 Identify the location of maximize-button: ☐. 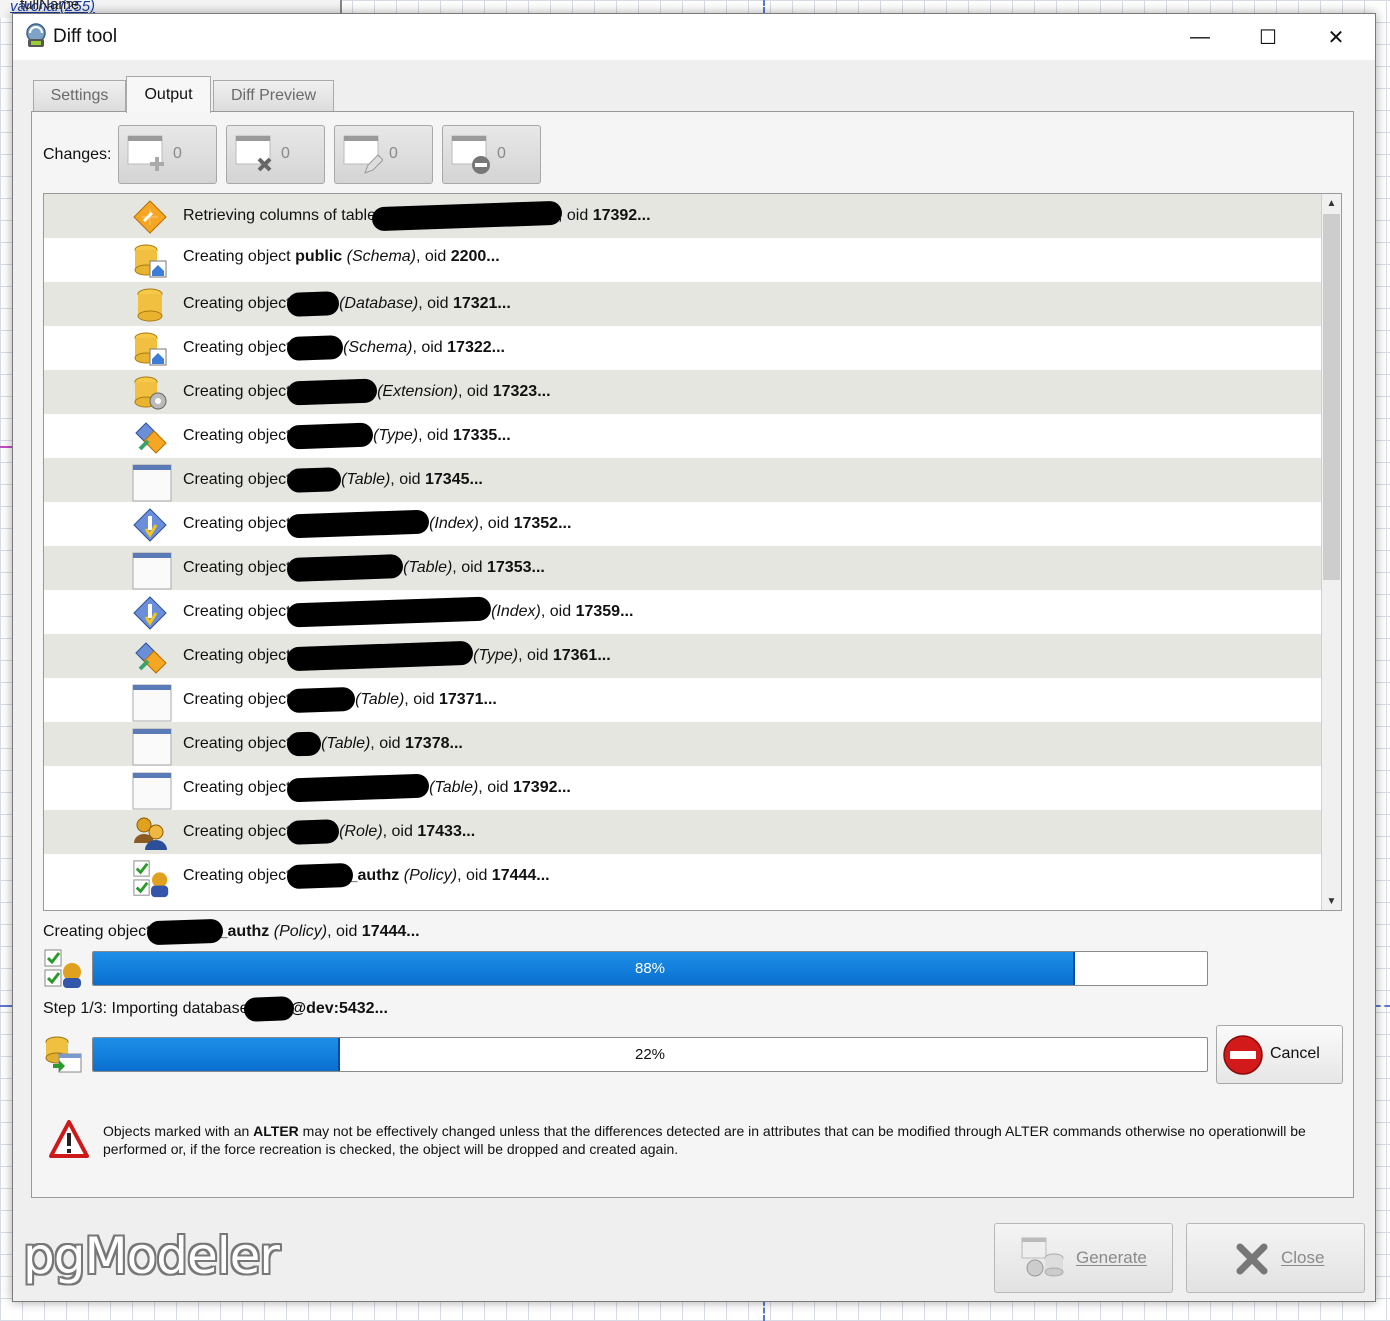
(1268, 37).